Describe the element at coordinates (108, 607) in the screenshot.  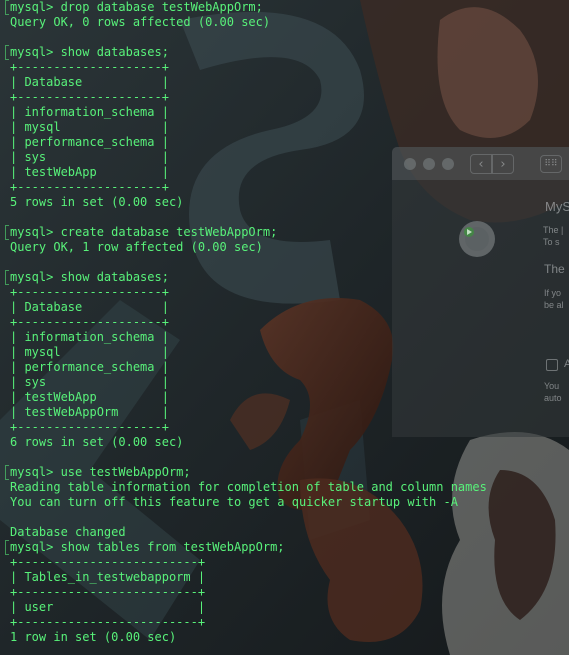
I see `table-row: | user |` at that location.